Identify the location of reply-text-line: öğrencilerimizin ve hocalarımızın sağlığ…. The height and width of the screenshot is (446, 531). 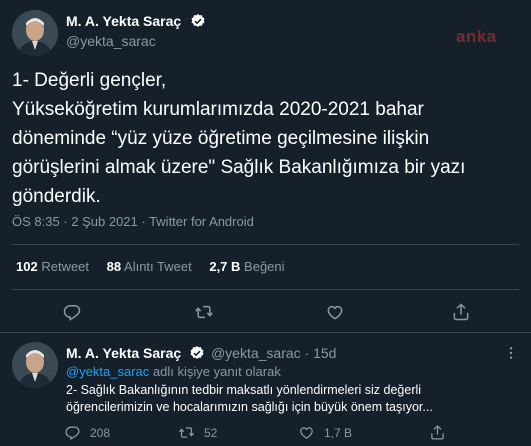
(249, 407).